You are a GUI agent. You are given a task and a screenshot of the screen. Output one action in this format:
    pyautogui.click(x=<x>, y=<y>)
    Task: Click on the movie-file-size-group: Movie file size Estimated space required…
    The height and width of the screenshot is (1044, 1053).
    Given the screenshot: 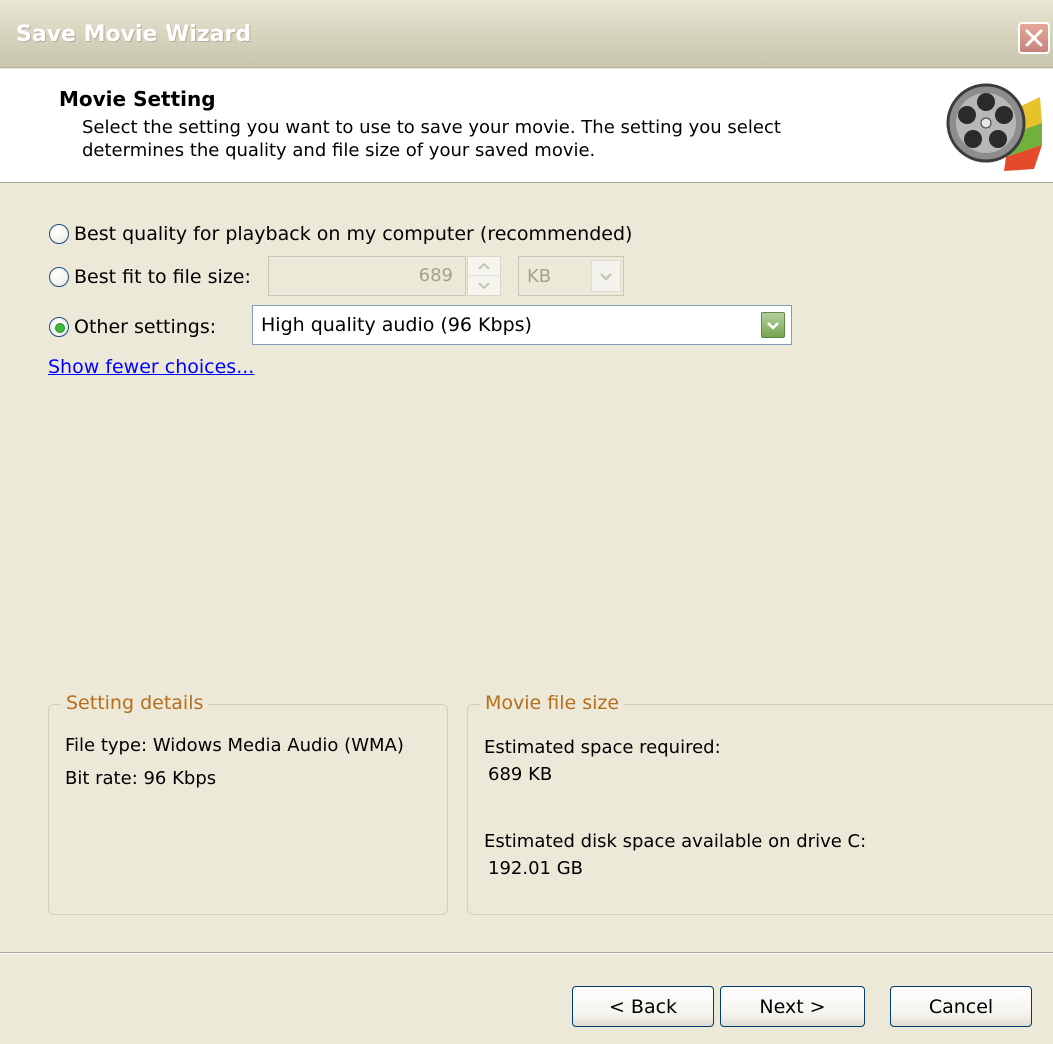 What is the action you would take?
    pyautogui.click(x=760, y=803)
    